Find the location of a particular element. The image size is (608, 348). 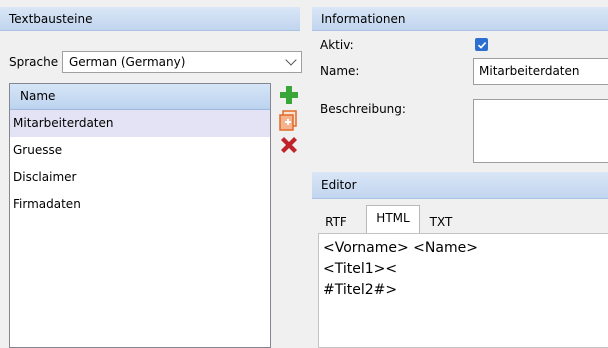

list-item: Gruesse is located at coordinates (140, 150).